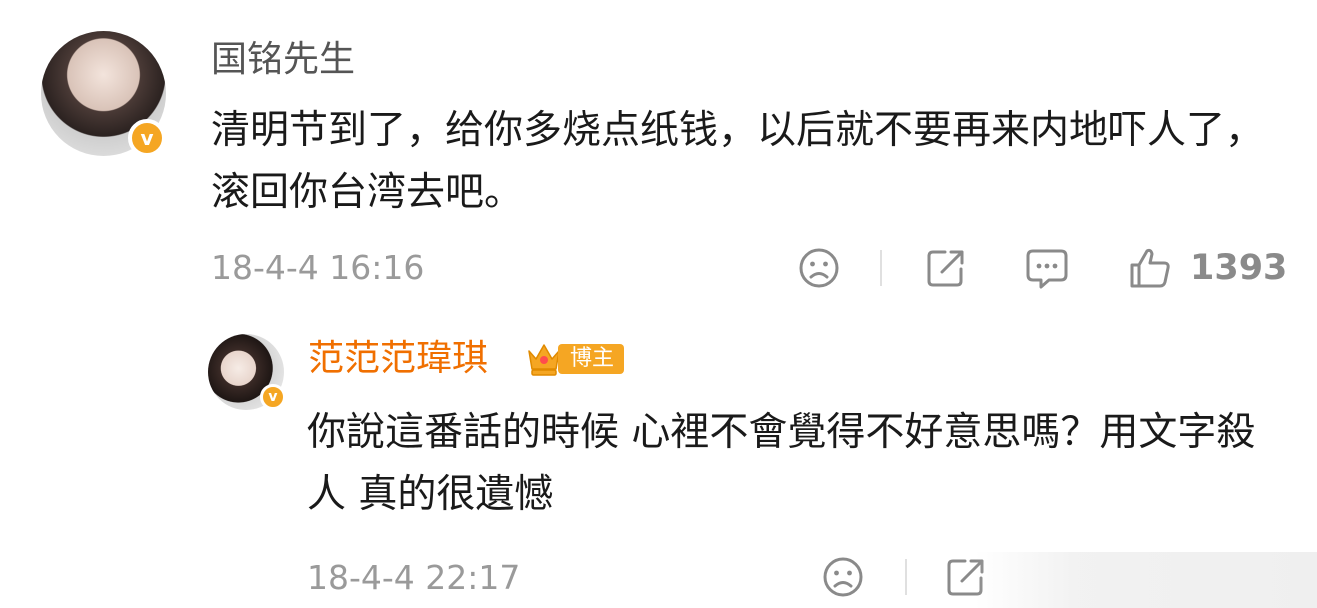 Image resolution: width=1317 pixels, height=608 pixels. What do you see at coordinates (946, 268) in the screenshot?
I see `share-icon` at bounding box center [946, 268].